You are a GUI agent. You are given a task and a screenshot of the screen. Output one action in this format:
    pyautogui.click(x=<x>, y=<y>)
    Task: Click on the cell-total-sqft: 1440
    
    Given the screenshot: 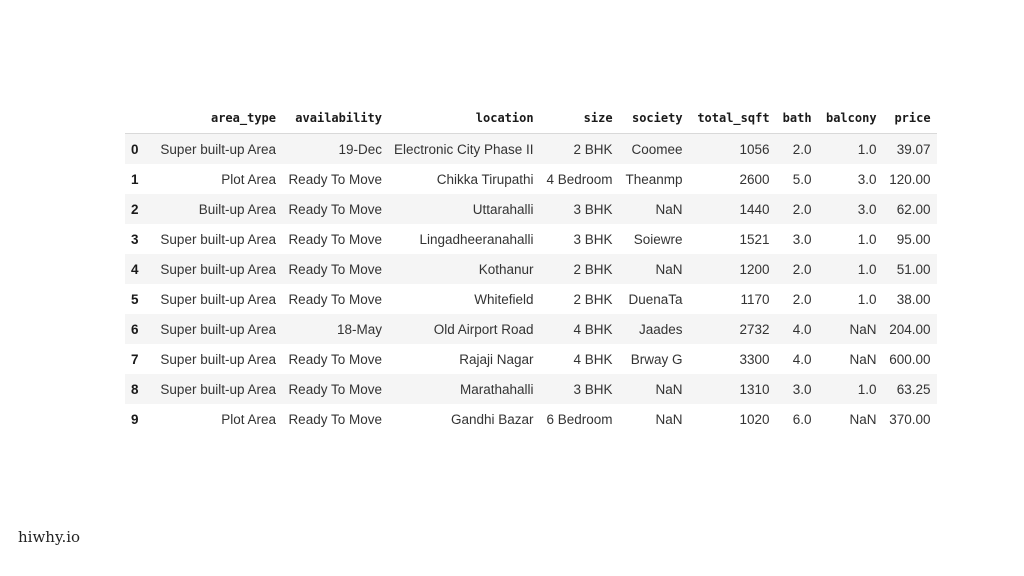 What is the action you would take?
    pyautogui.click(x=754, y=209)
    